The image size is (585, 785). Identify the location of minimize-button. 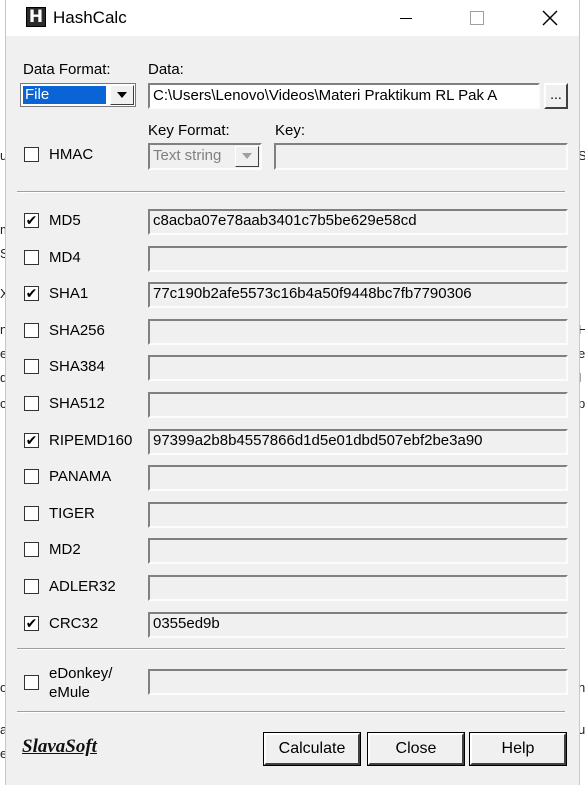
(406, 18).